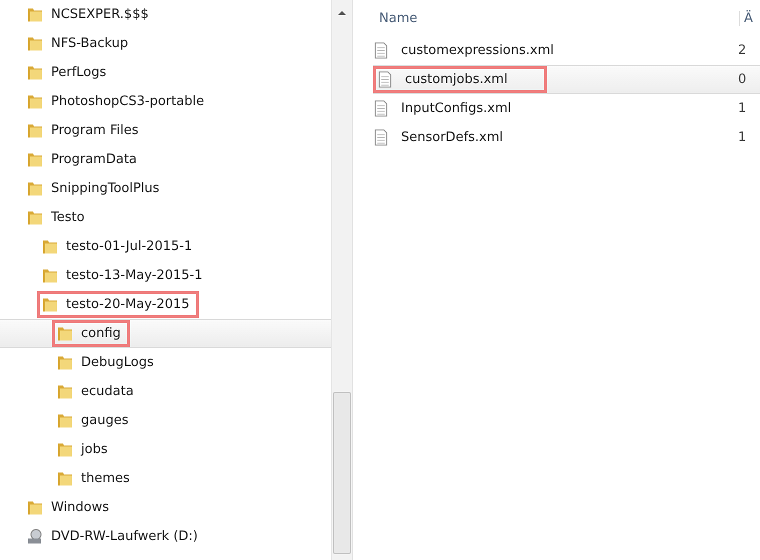 The width and height of the screenshot is (760, 560). What do you see at coordinates (165, 43) in the screenshot?
I see `tree-item: NFS-Backup` at bounding box center [165, 43].